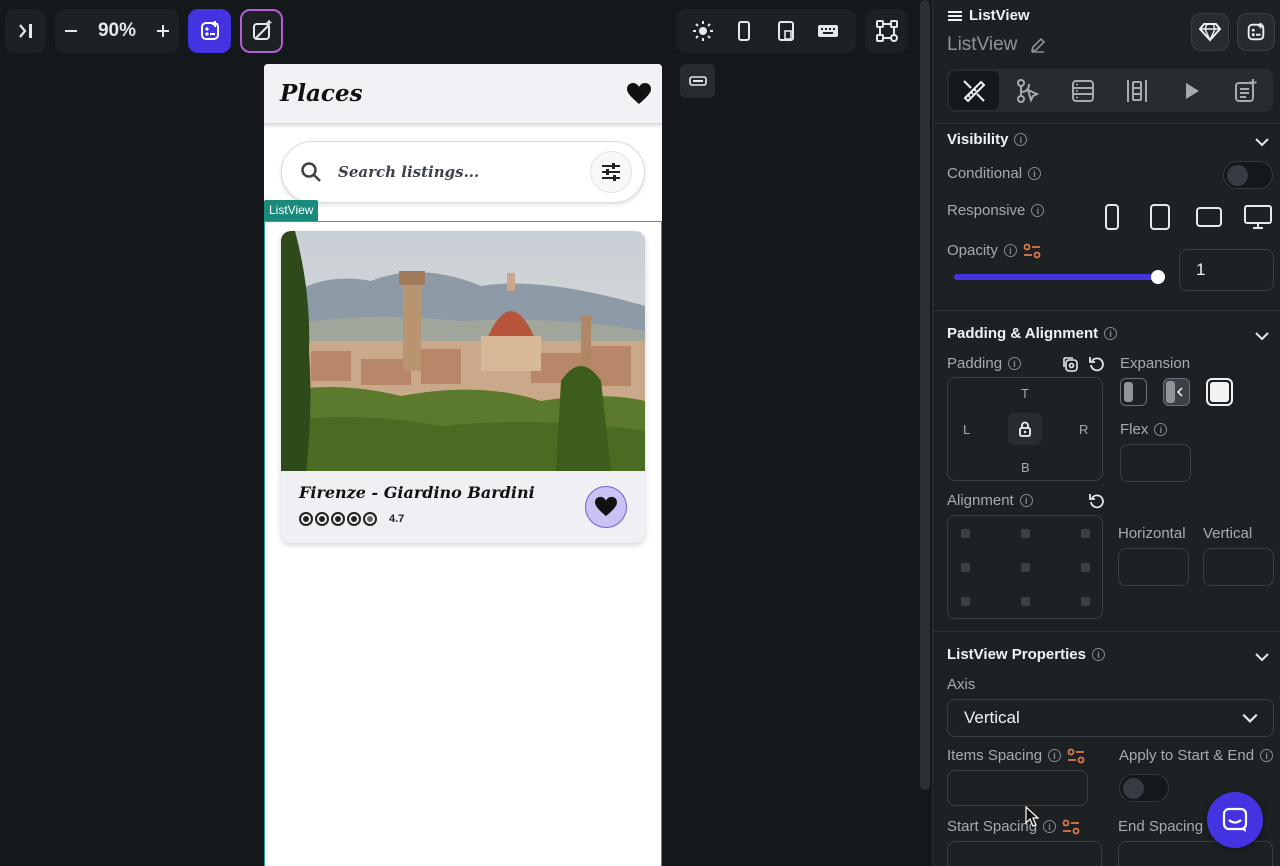  I want to click on add-child-button, so click(1256, 32).